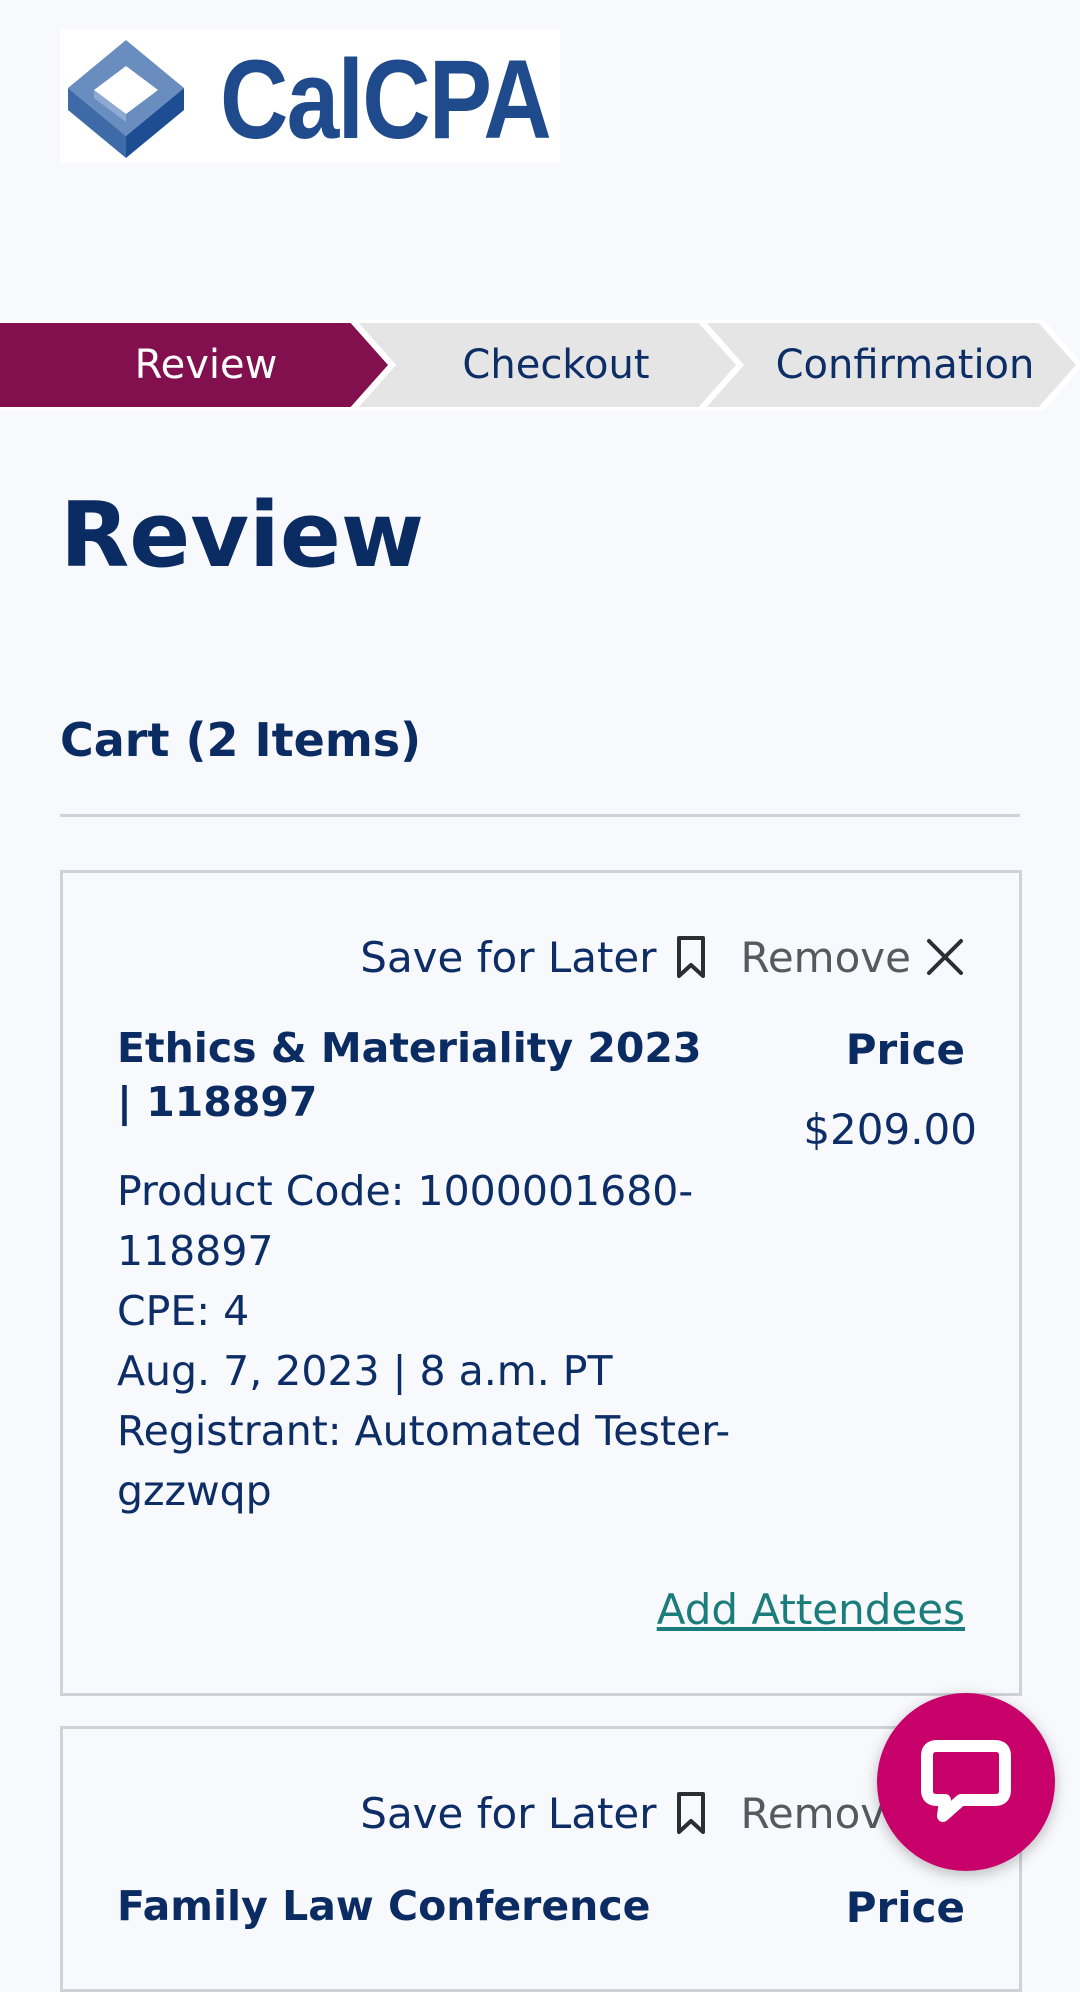  Describe the element at coordinates (242, 535) in the screenshot. I see `page-title: Review` at that location.